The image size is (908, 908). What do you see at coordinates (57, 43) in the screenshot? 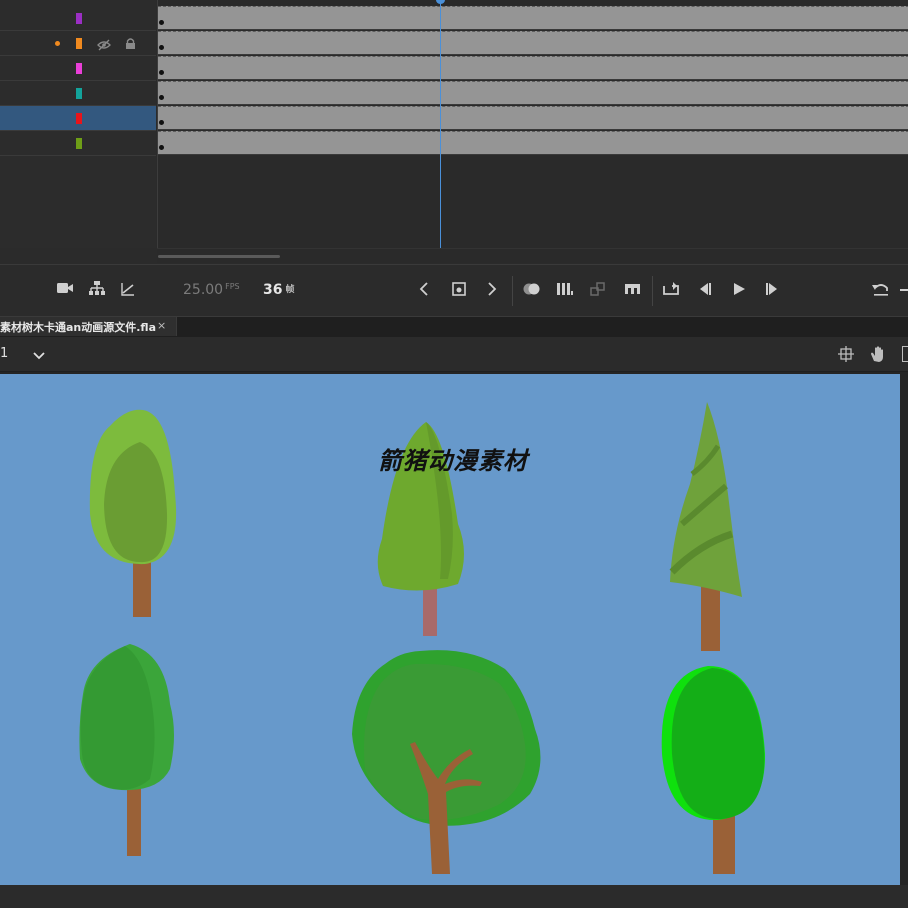
I see `active-layer-dot` at bounding box center [57, 43].